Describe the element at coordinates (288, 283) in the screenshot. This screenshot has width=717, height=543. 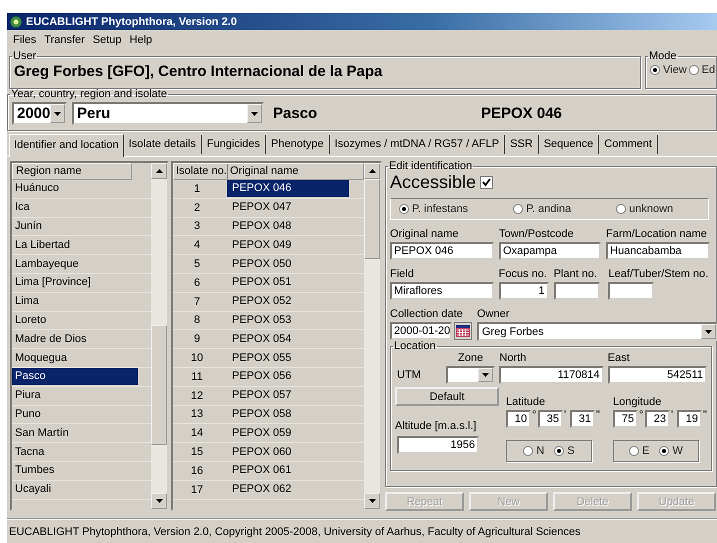
I see `table-cell: PEPOX 051` at that location.